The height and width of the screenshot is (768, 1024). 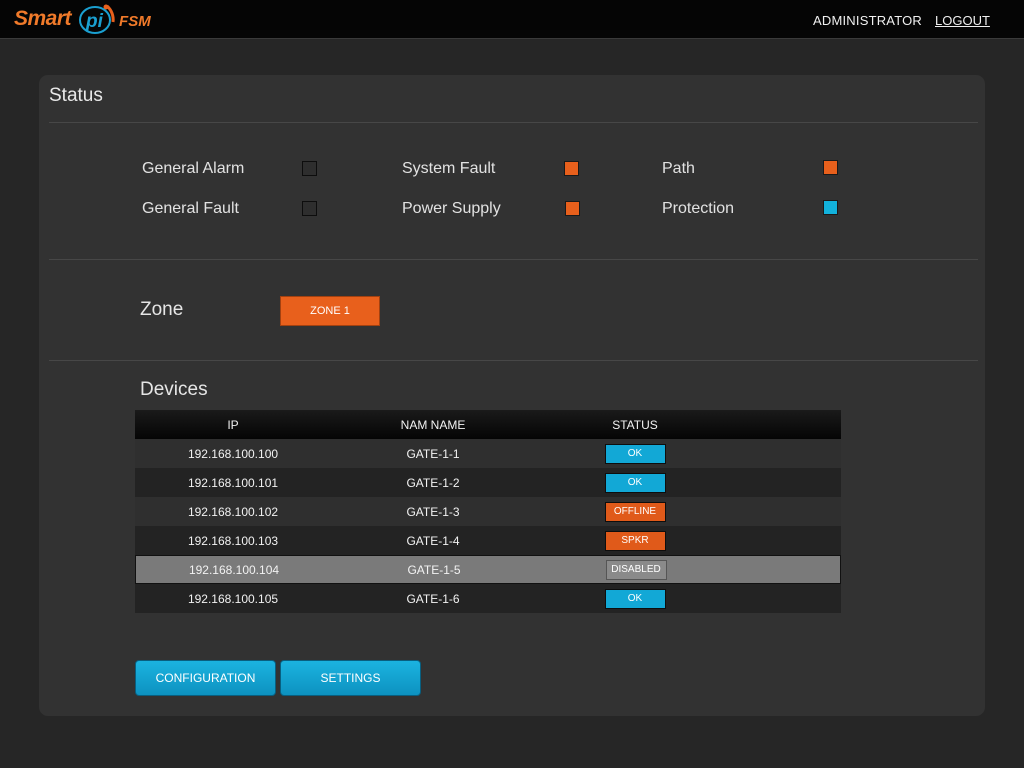 What do you see at coordinates (233, 540) in the screenshot?
I see `row-ip: 192.168.100.103` at bounding box center [233, 540].